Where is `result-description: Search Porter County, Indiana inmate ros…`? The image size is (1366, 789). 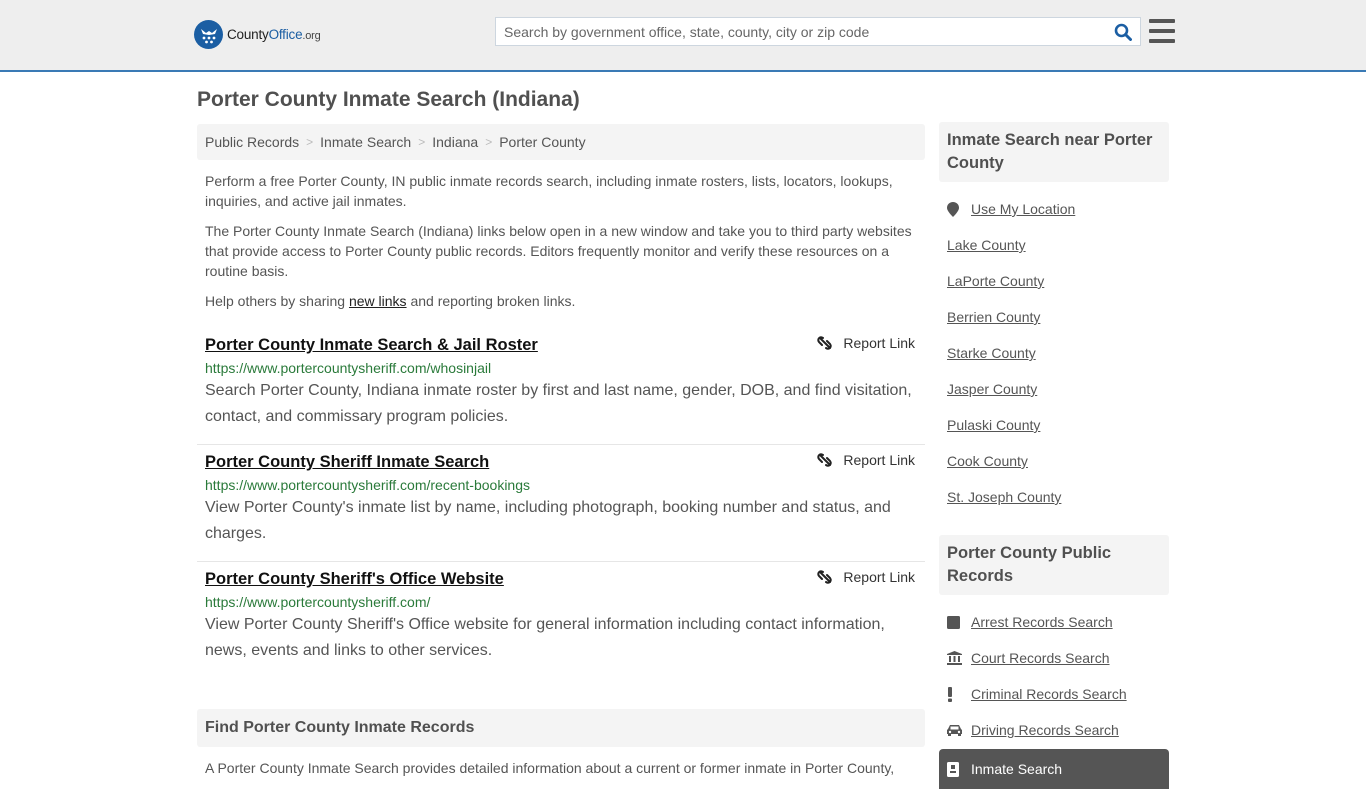
result-description: Search Porter County, Indiana inmate ros… is located at coordinates (558, 403).